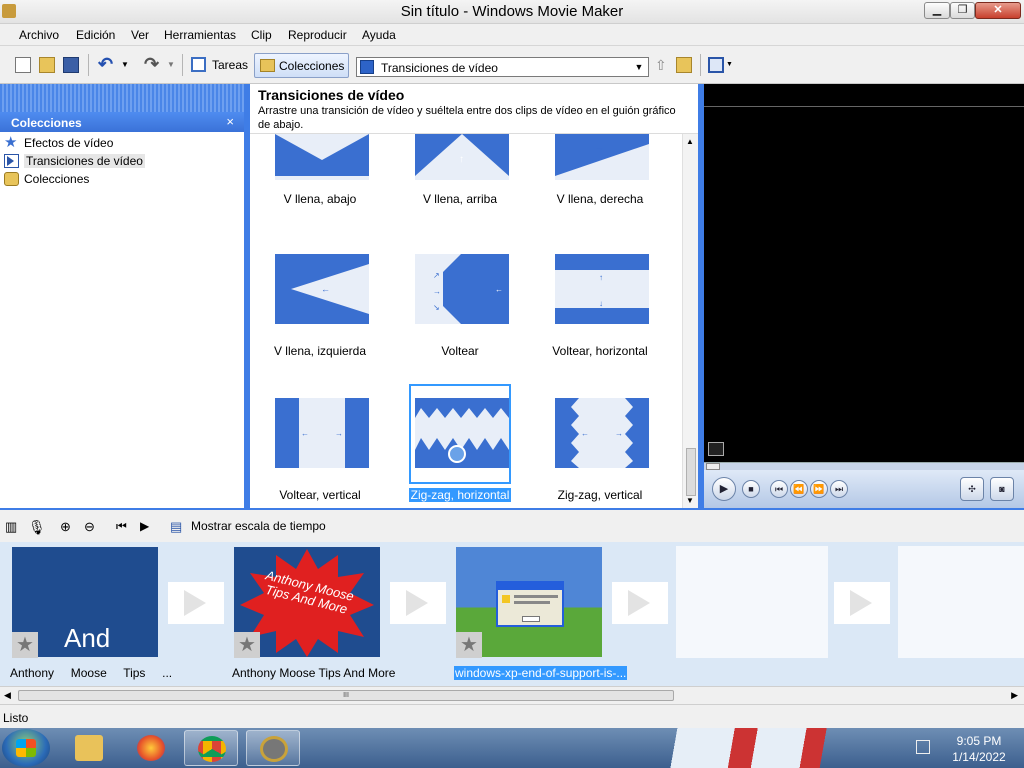 This screenshot has width=1024, height=768. I want to click on star-icon: ★, so click(11, 142).